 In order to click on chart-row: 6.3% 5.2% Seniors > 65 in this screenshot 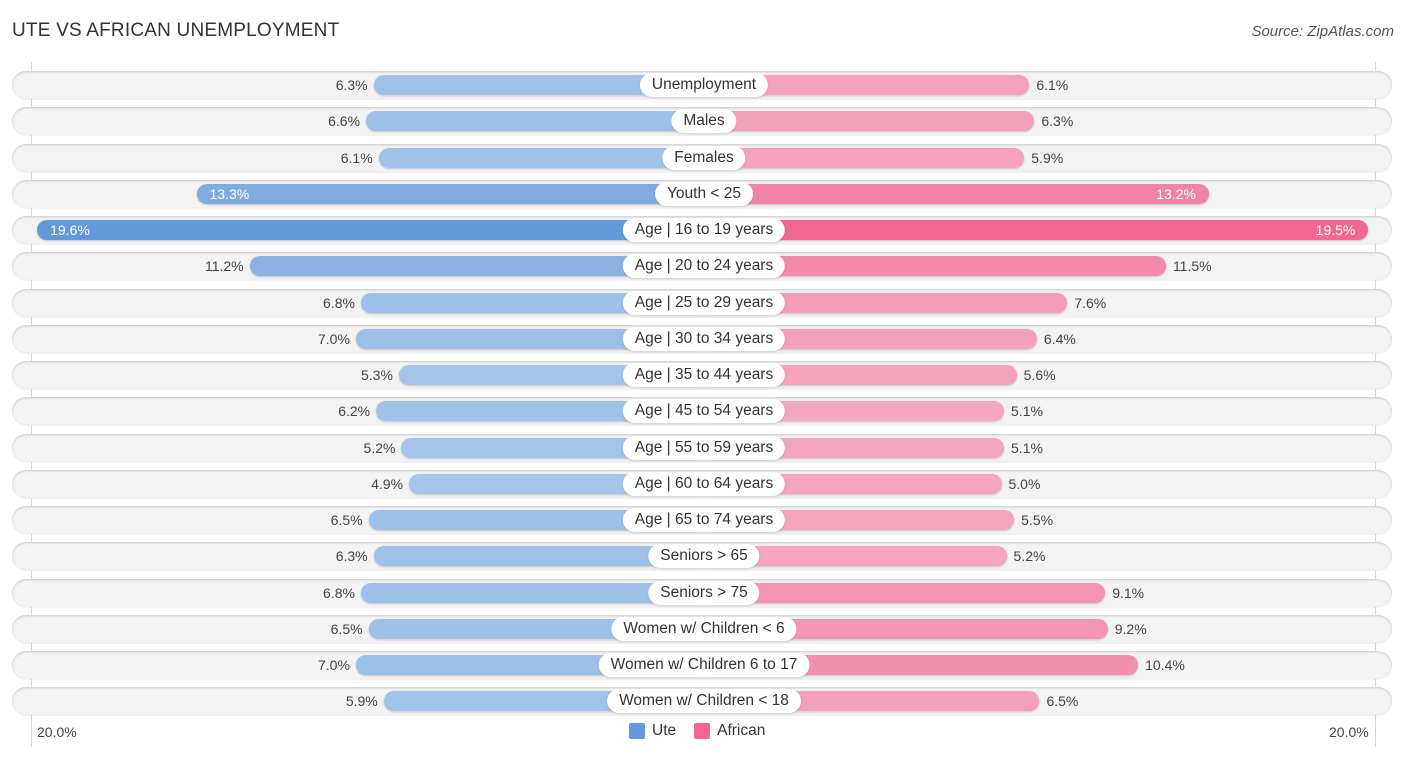, I will do `click(702, 556)`.